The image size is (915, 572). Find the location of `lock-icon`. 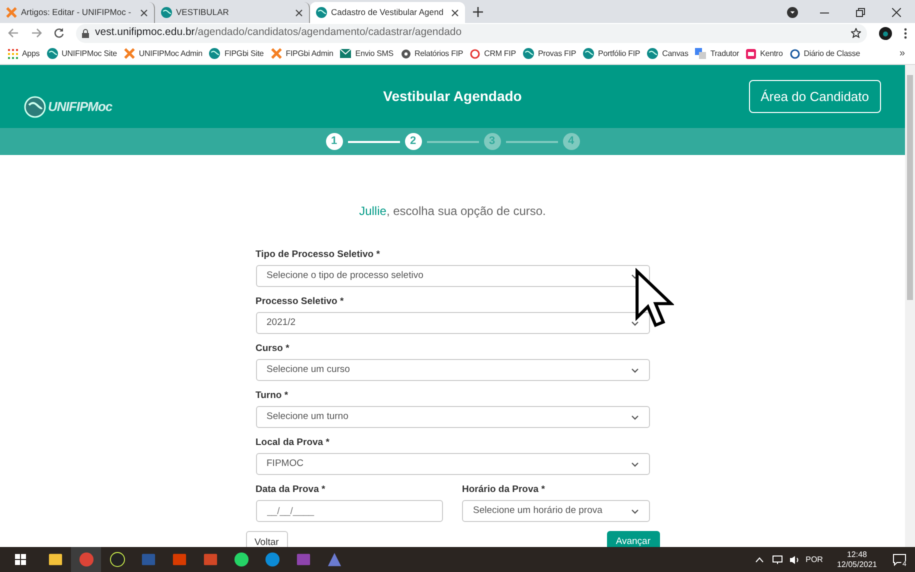

lock-icon is located at coordinates (85, 33).